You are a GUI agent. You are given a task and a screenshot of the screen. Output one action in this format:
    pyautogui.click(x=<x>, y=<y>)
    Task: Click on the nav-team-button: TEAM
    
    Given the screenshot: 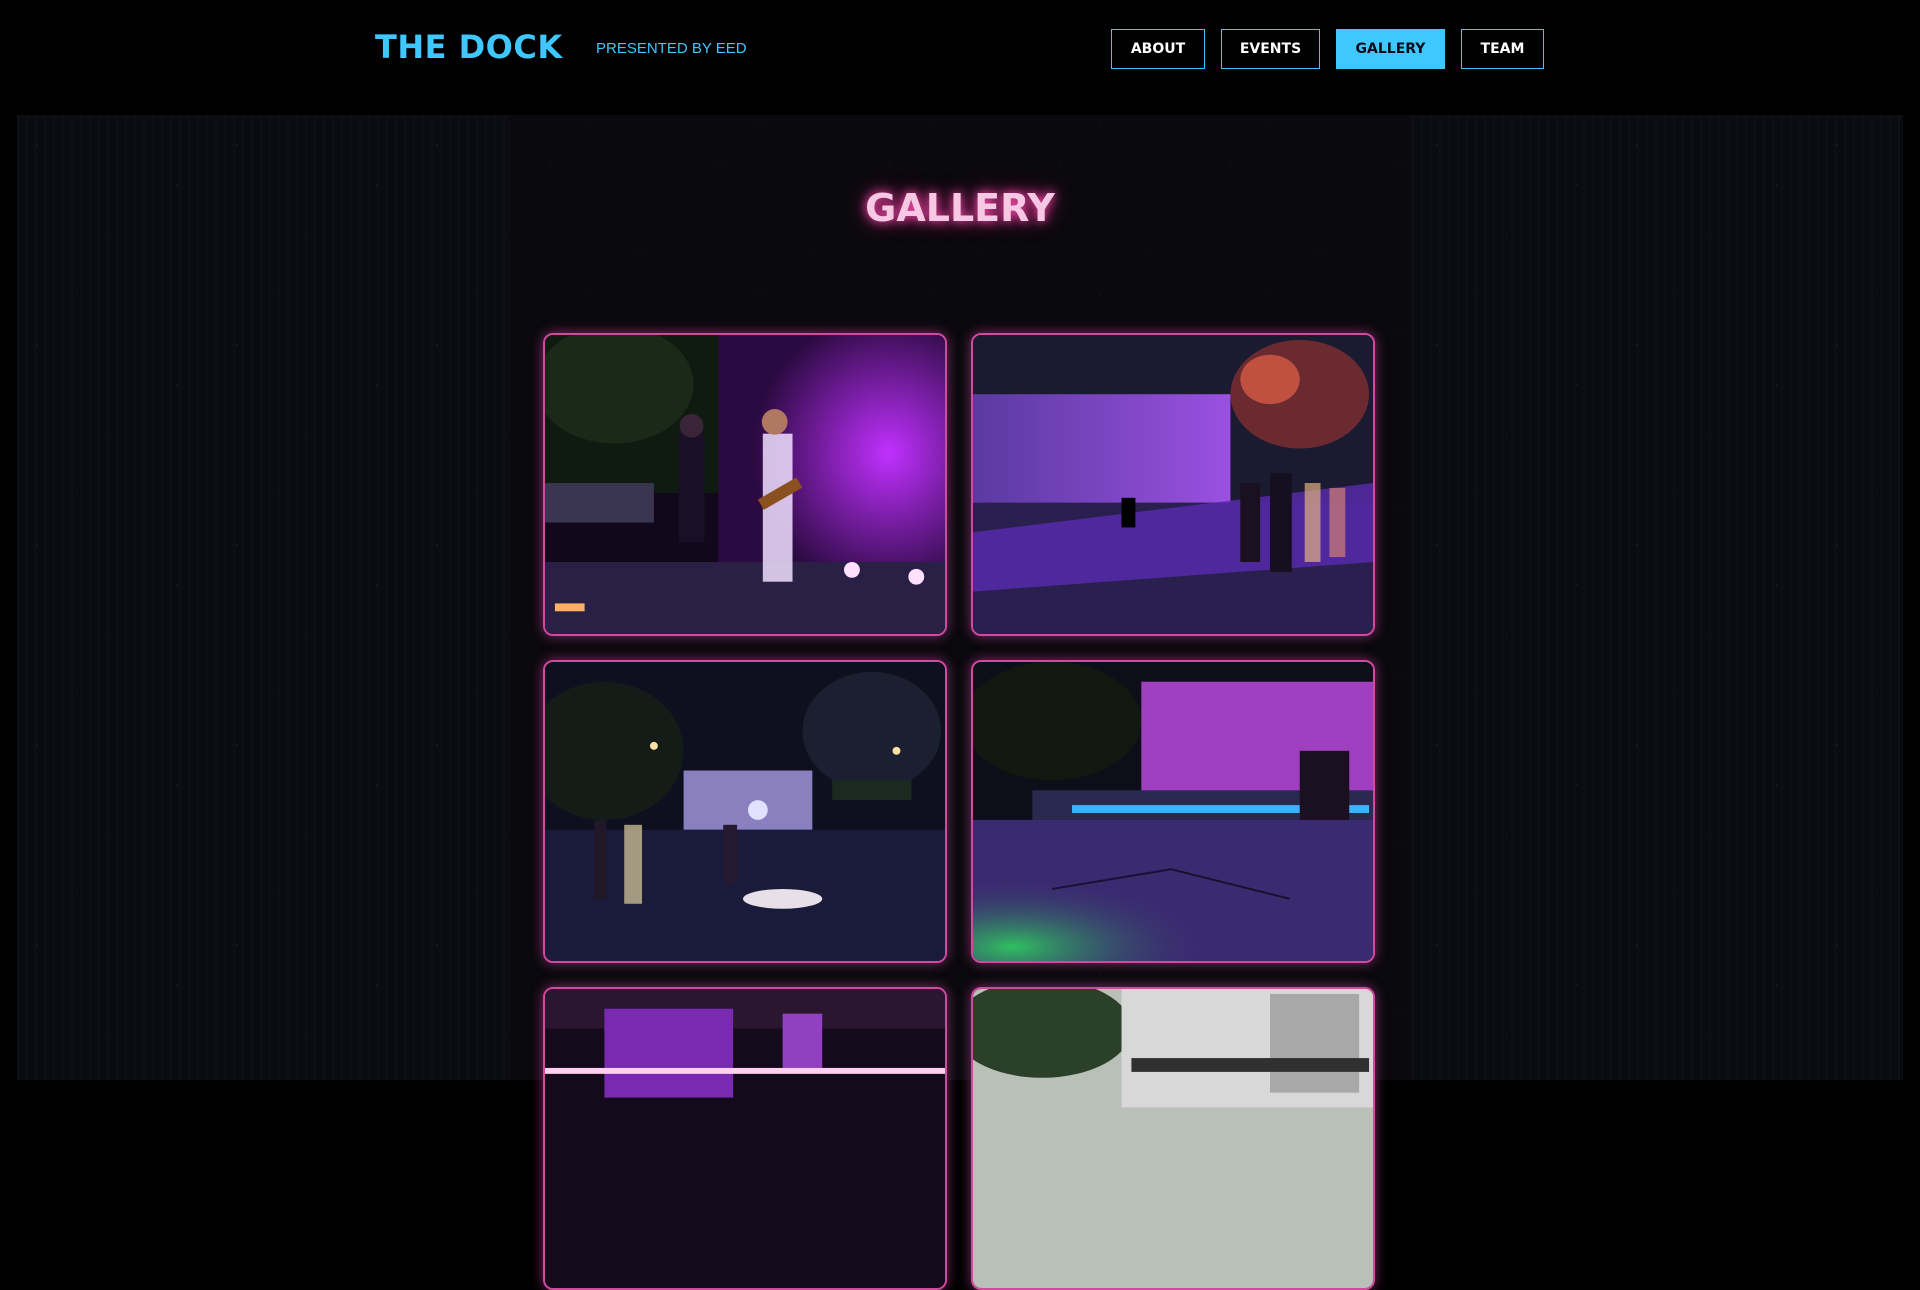 What is the action you would take?
    pyautogui.click(x=1502, y=49)
    